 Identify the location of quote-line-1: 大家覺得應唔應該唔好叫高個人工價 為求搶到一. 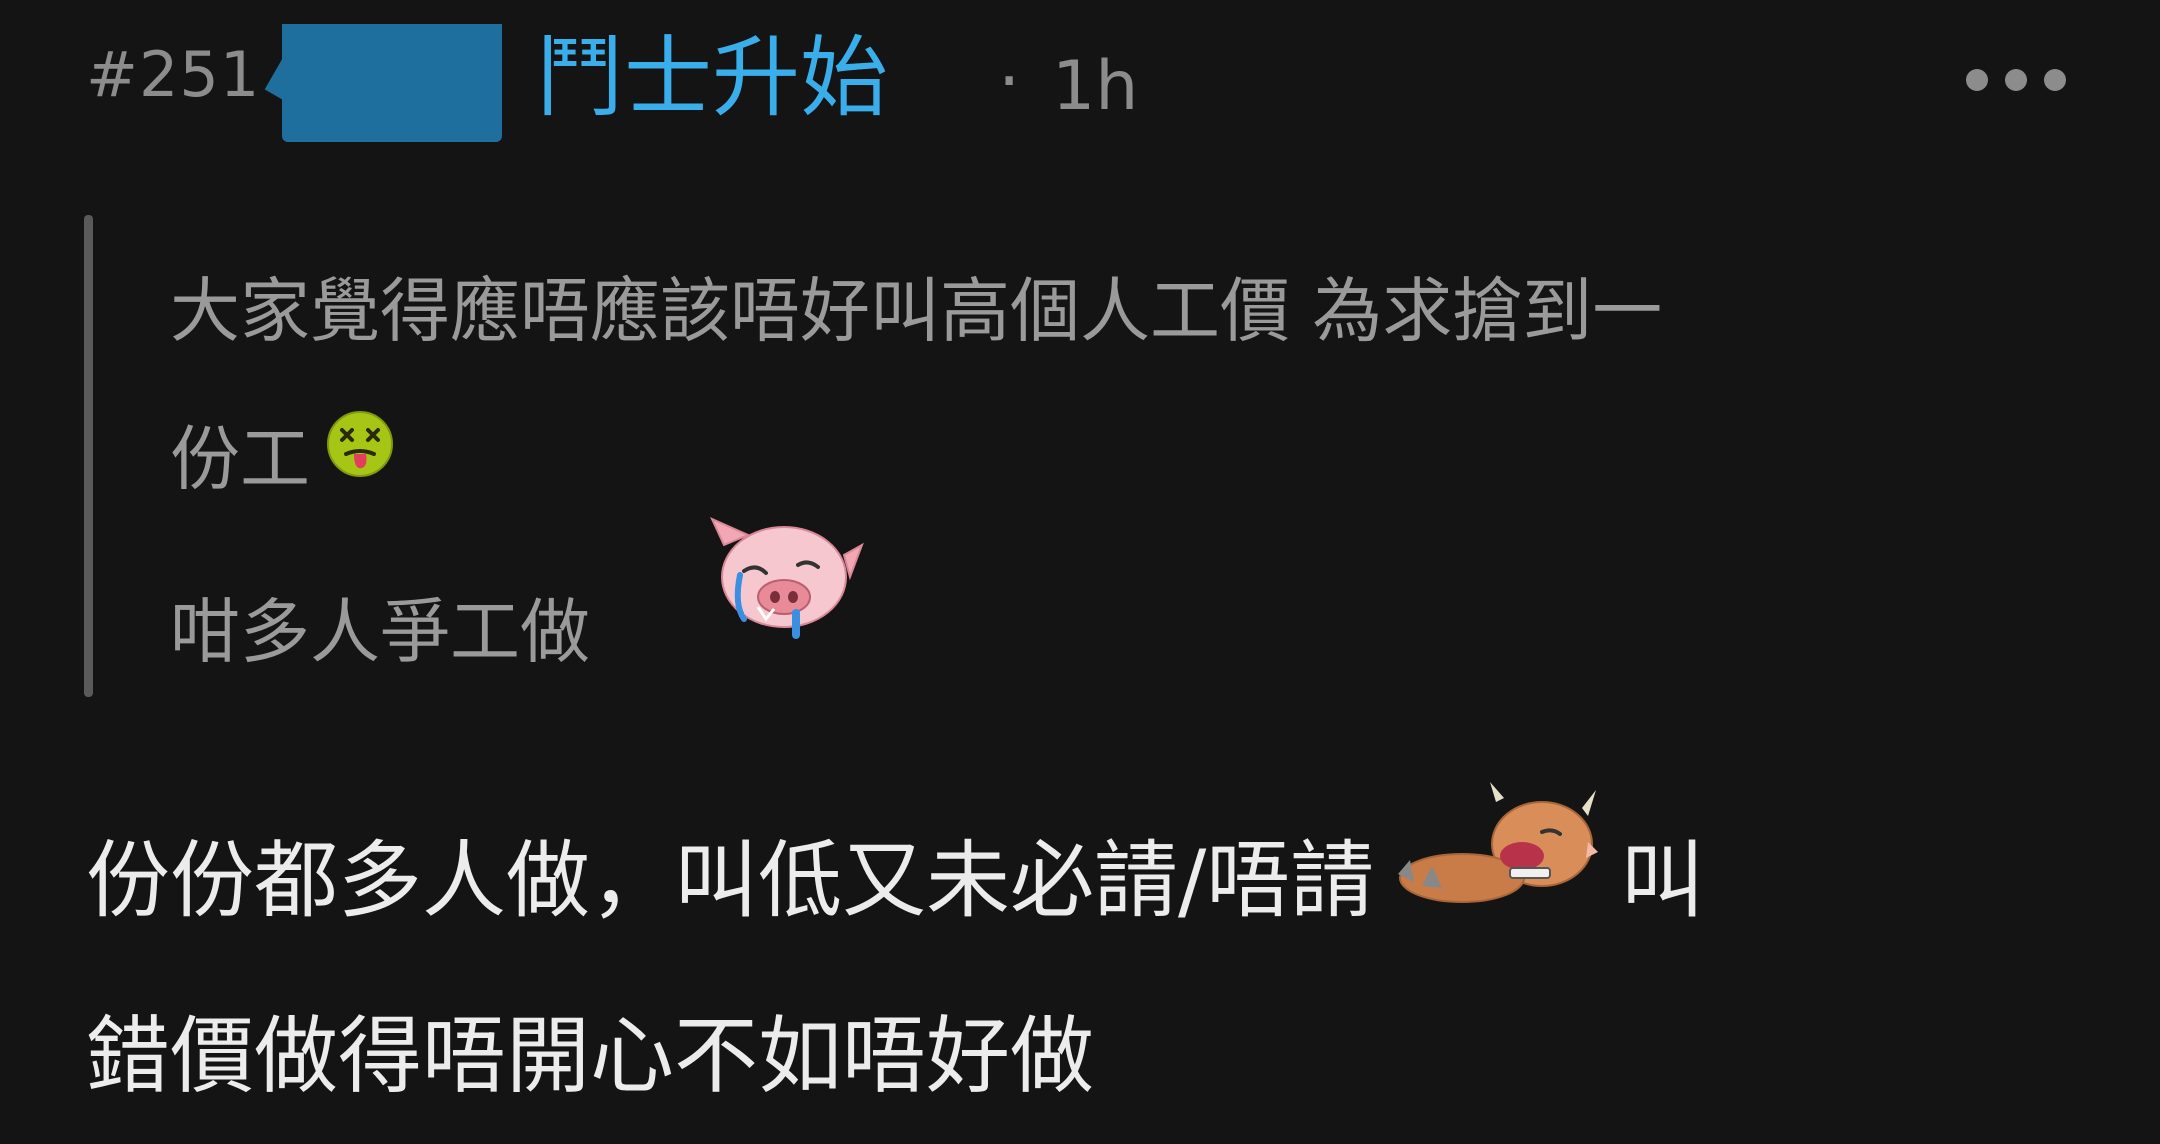
(916, 311).